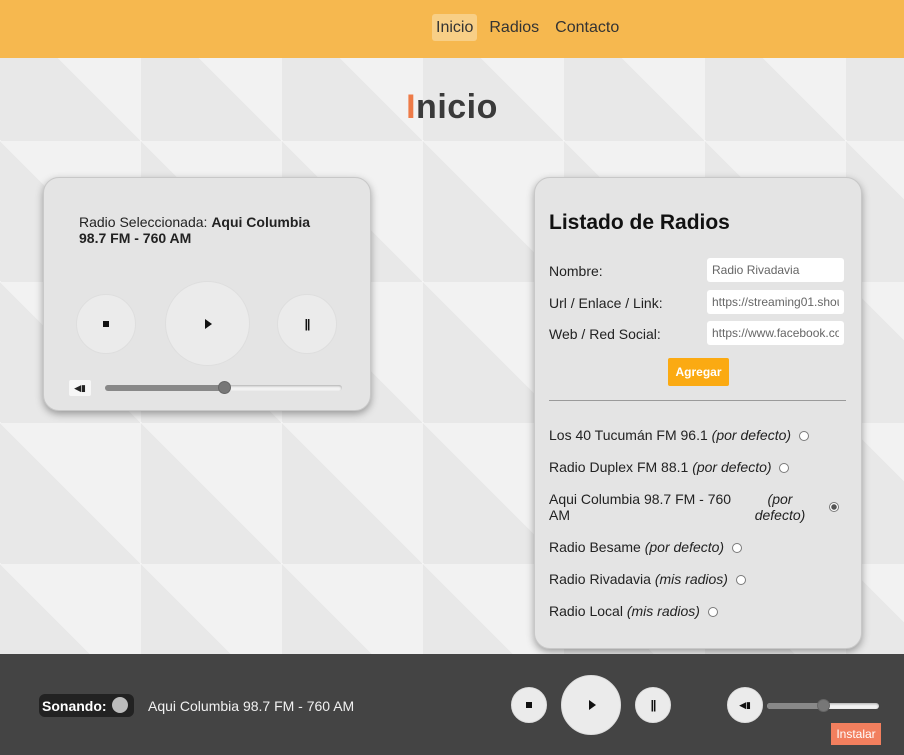  What do you see at coordinates (120, 705) in the screenshot?
I see `toggle-knob` at bounding box center [120, 705].